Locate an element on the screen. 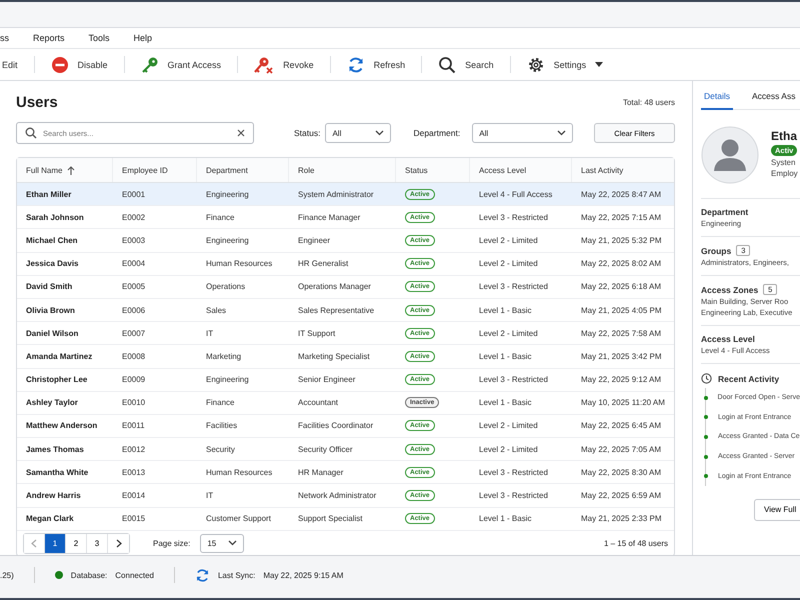 The height and width of the screenshot is (600, 800). toolbar-button: Revoke is located at coordinates (284, 64).